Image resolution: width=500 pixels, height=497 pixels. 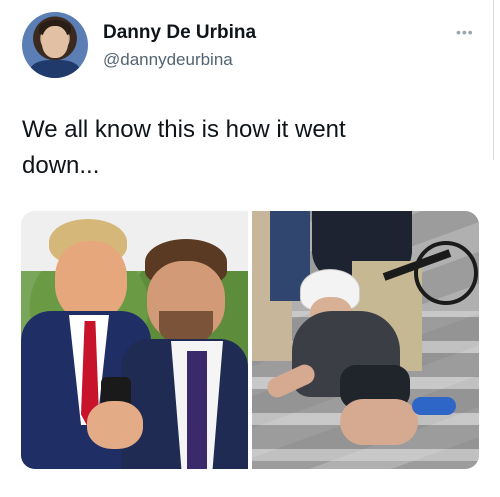 I want to click on scrollbar, so click(x=496, y=80).